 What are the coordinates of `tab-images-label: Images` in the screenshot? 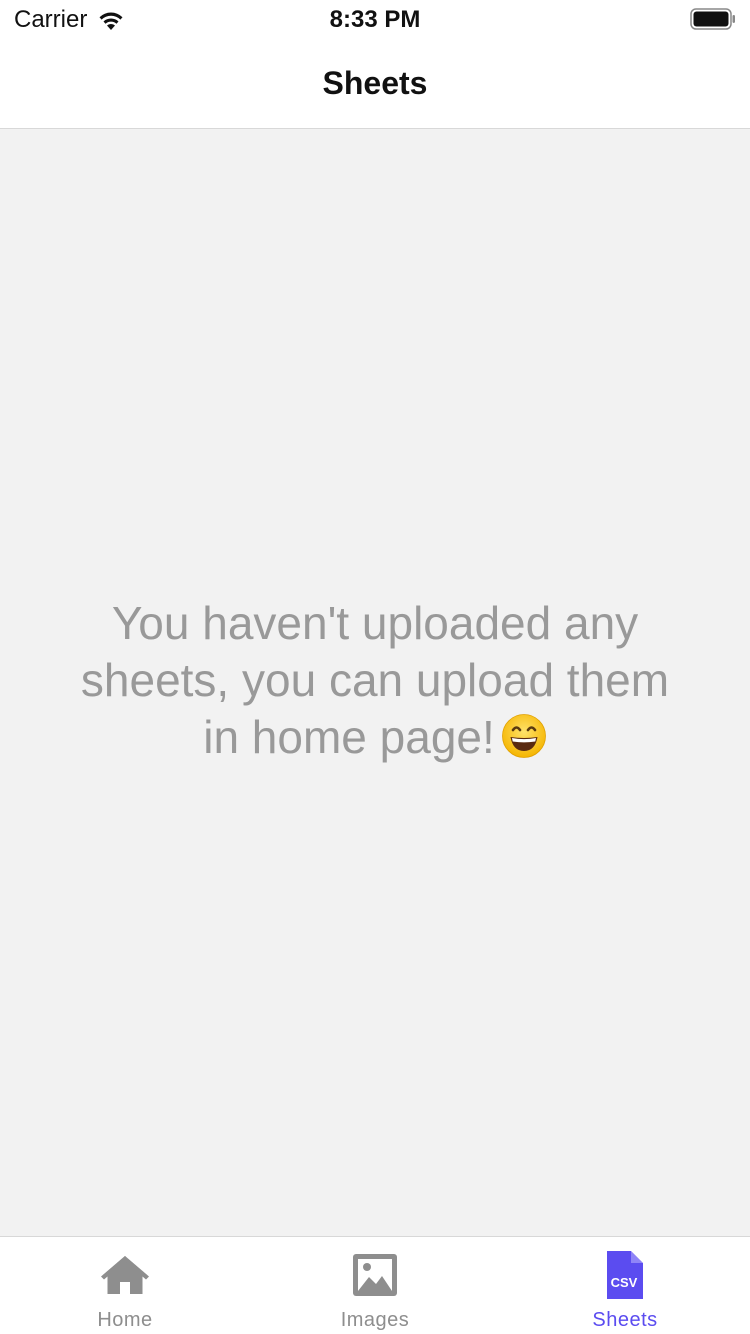 It's located at (375, 1320).